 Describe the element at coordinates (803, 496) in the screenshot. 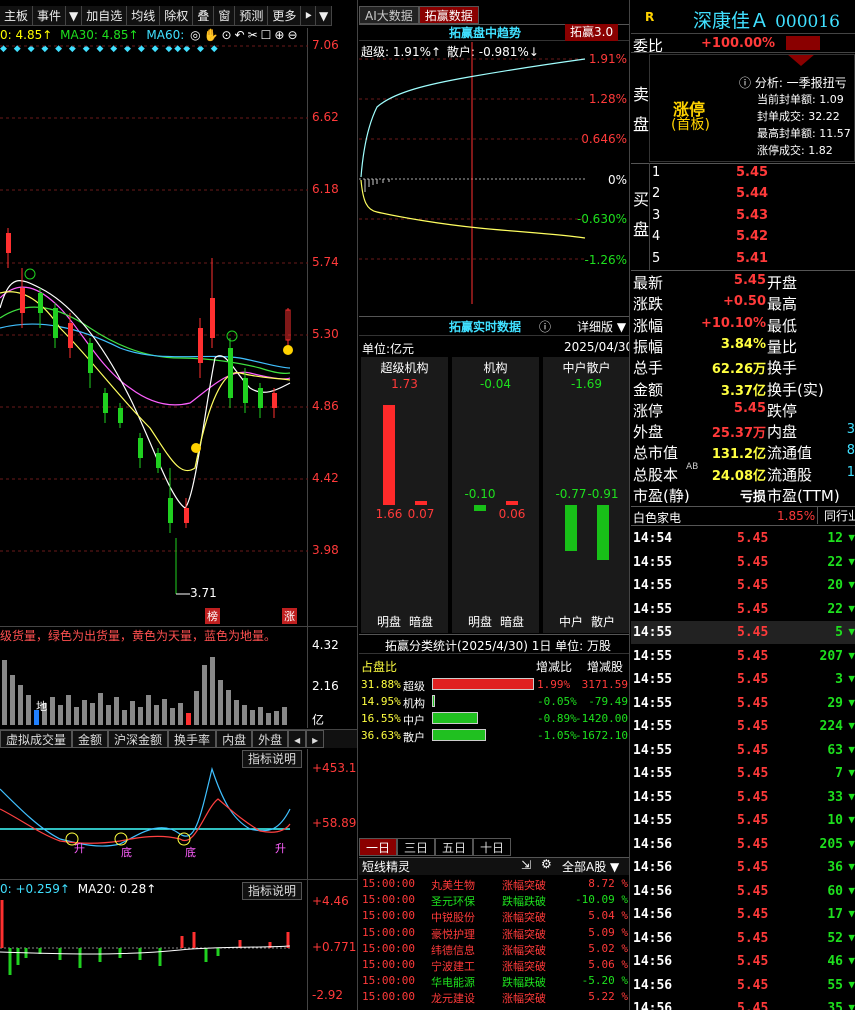

I see `quote-stat-label2: 市盈(TTM)` at that location.